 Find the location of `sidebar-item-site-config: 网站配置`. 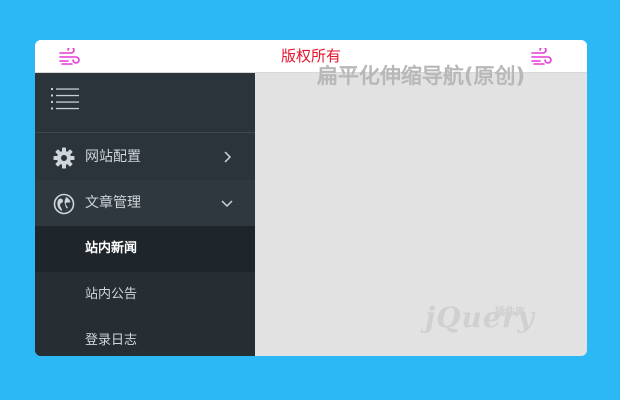

sidebar-item-site-config: 网站配置 is located at coordinates (145, 157).